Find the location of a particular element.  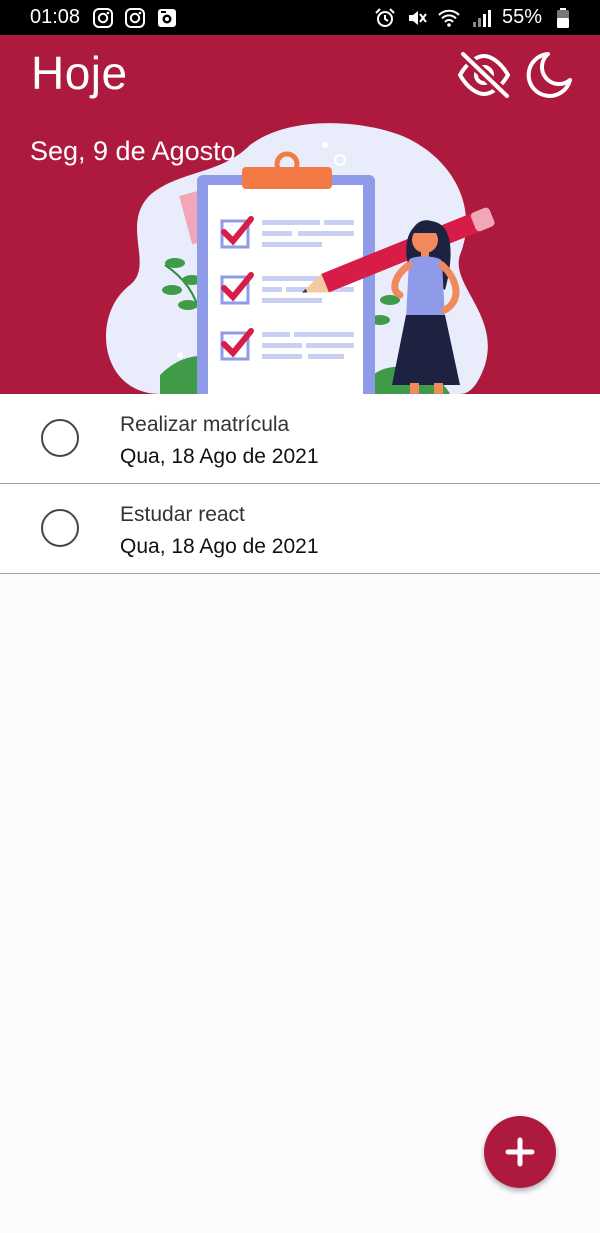

status-bar-right: 55% is located at coordinates (474, 17).